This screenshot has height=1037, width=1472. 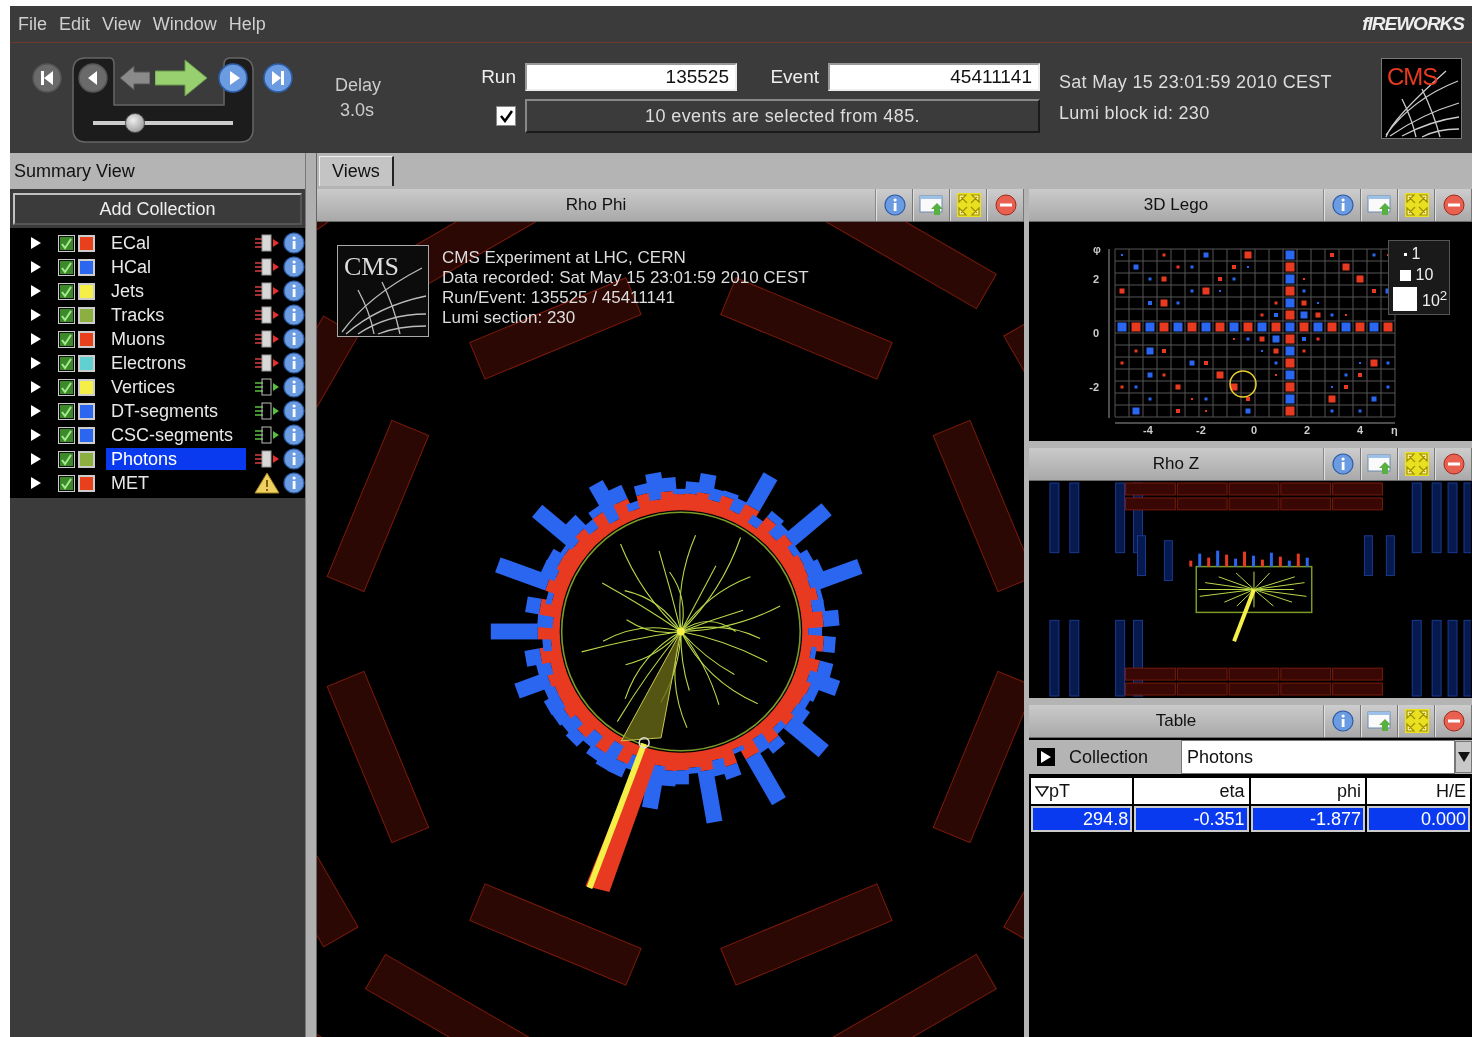 What do you see at coordinates (176, 243) in the screenshot?
I see `collection-name: ECal` at bounding box center [176, 243].